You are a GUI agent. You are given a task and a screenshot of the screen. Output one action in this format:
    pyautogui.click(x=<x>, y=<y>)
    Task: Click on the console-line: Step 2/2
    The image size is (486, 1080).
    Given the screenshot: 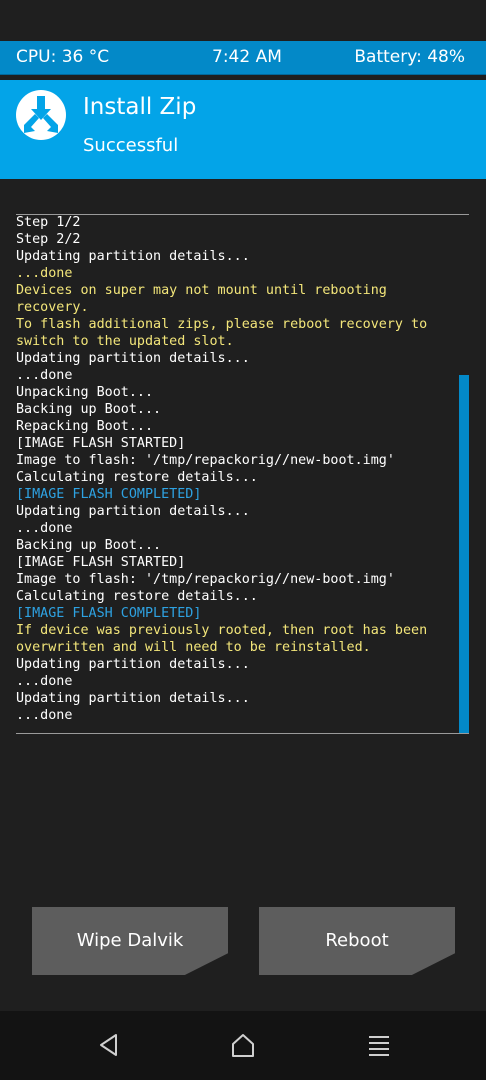 What is the action you would take?
    pyautogui.click(x=48, y=239)
    